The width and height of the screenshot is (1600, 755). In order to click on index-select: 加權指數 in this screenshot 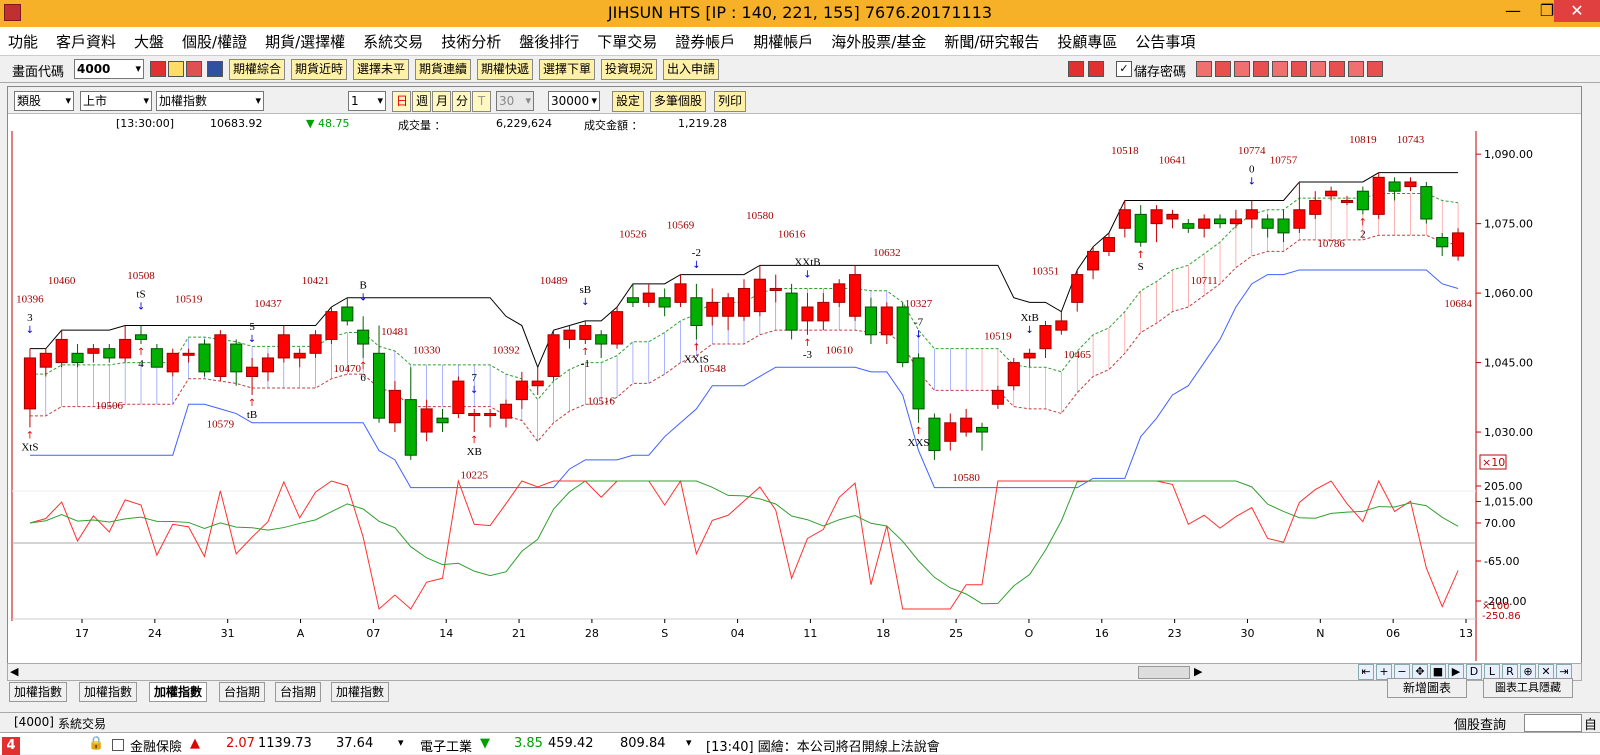, I will do `click(210, 101)`.